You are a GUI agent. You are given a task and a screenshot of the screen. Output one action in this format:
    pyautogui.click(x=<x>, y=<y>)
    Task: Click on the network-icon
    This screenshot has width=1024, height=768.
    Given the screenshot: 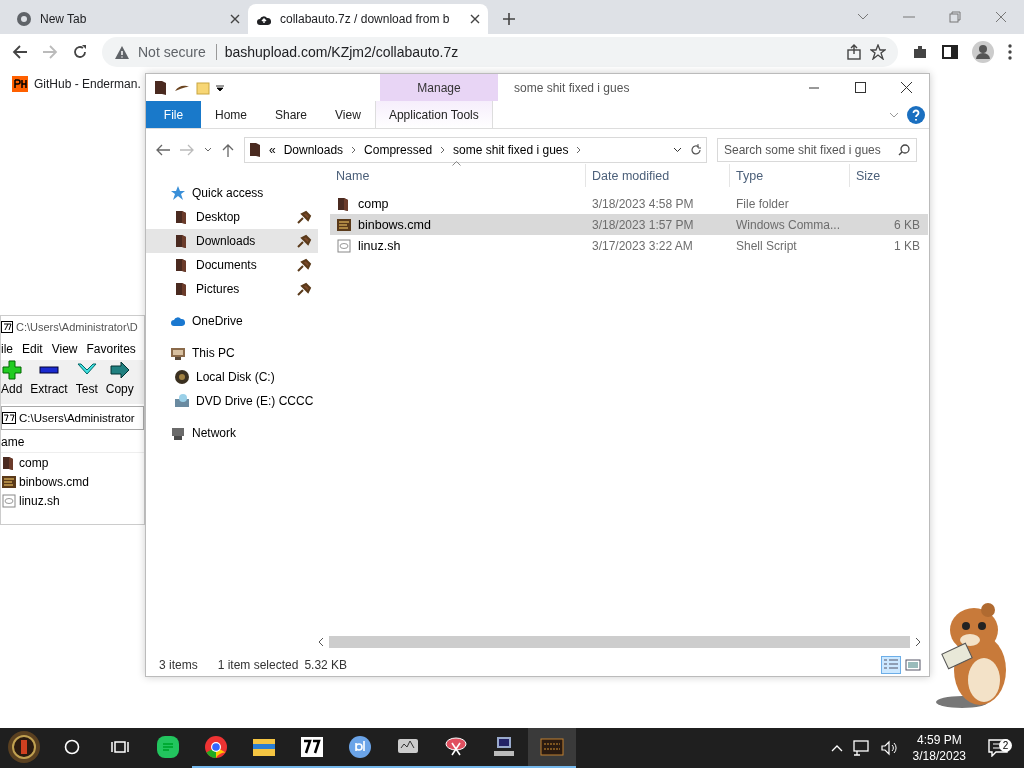 What is the action you would take?
    pyautogui.click(x=861, y=748)
    